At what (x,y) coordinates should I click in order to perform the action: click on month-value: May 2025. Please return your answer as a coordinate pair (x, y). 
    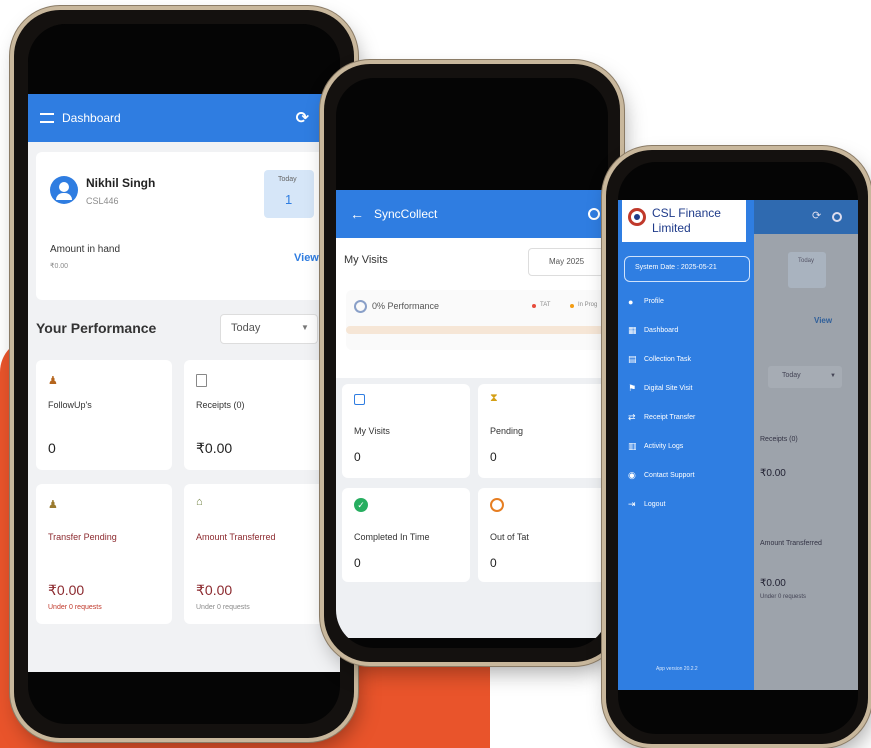
    Looking at the image, I should click on (567, 261).